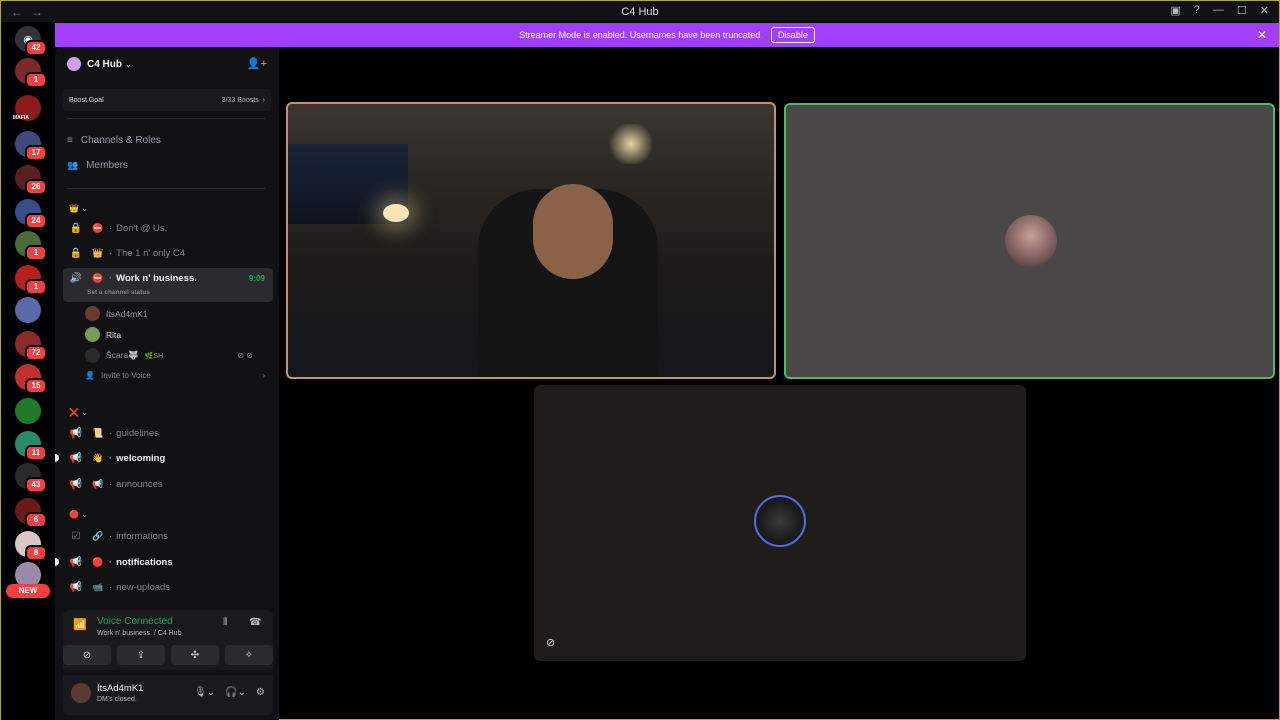  Describe the element at coordinates (31, 180) in the screenshot. I see `server-icon: 26` at that location.